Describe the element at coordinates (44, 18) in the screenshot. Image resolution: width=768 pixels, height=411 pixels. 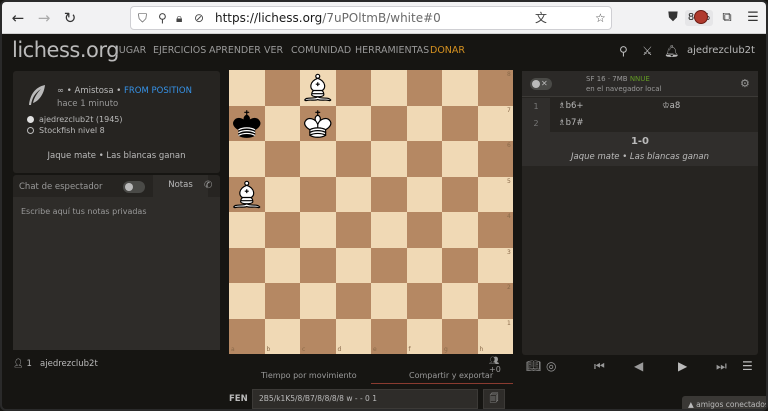
I see `forward-icon: →` at that location.